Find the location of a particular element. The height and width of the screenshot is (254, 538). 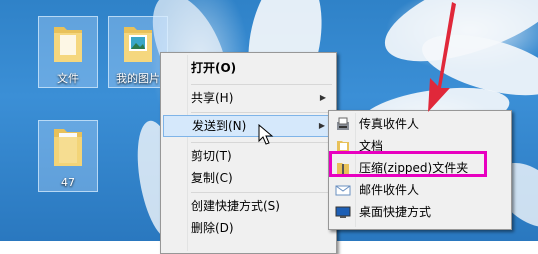

mail-icon is located at coordinates (343, 190).